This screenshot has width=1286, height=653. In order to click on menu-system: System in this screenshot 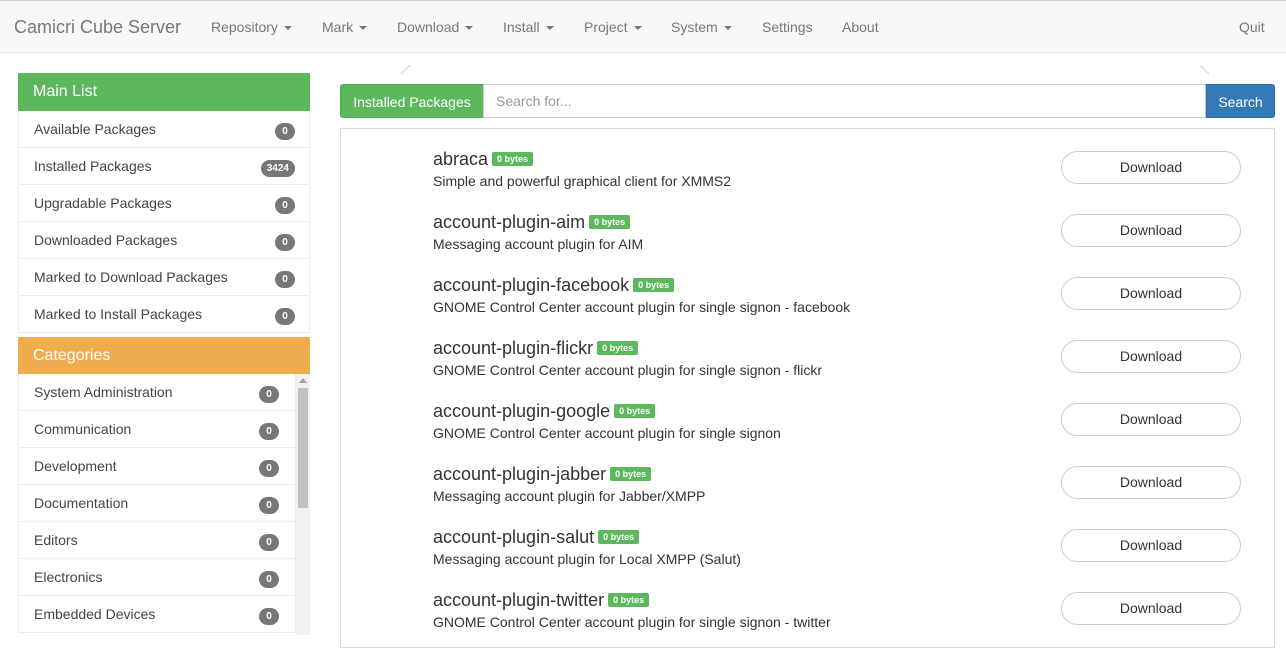, I will do `click(701, 27)`.